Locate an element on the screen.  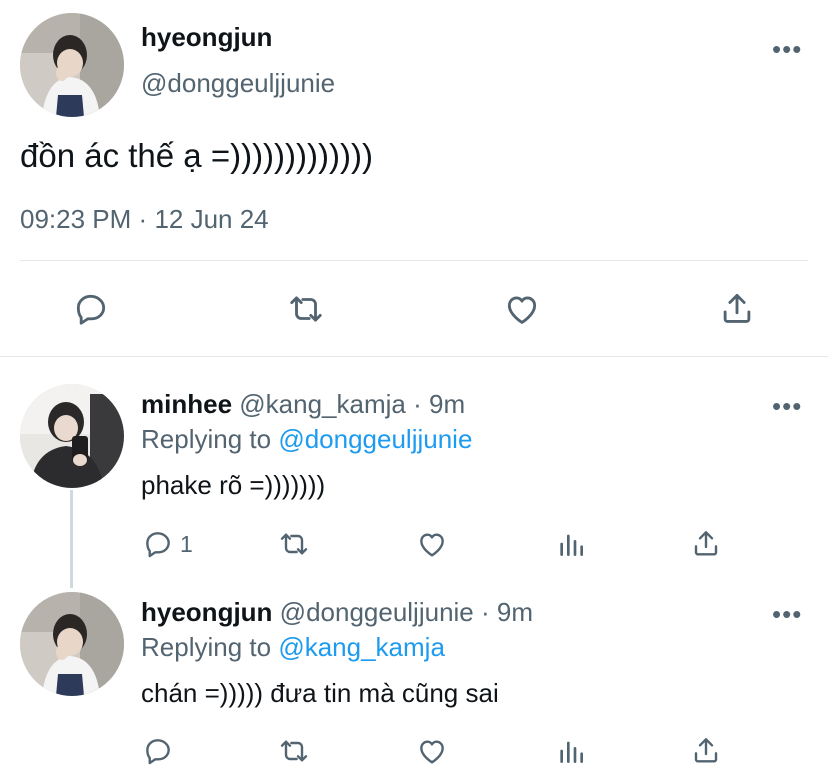
avatar-main is located at coordinates (72, 65).